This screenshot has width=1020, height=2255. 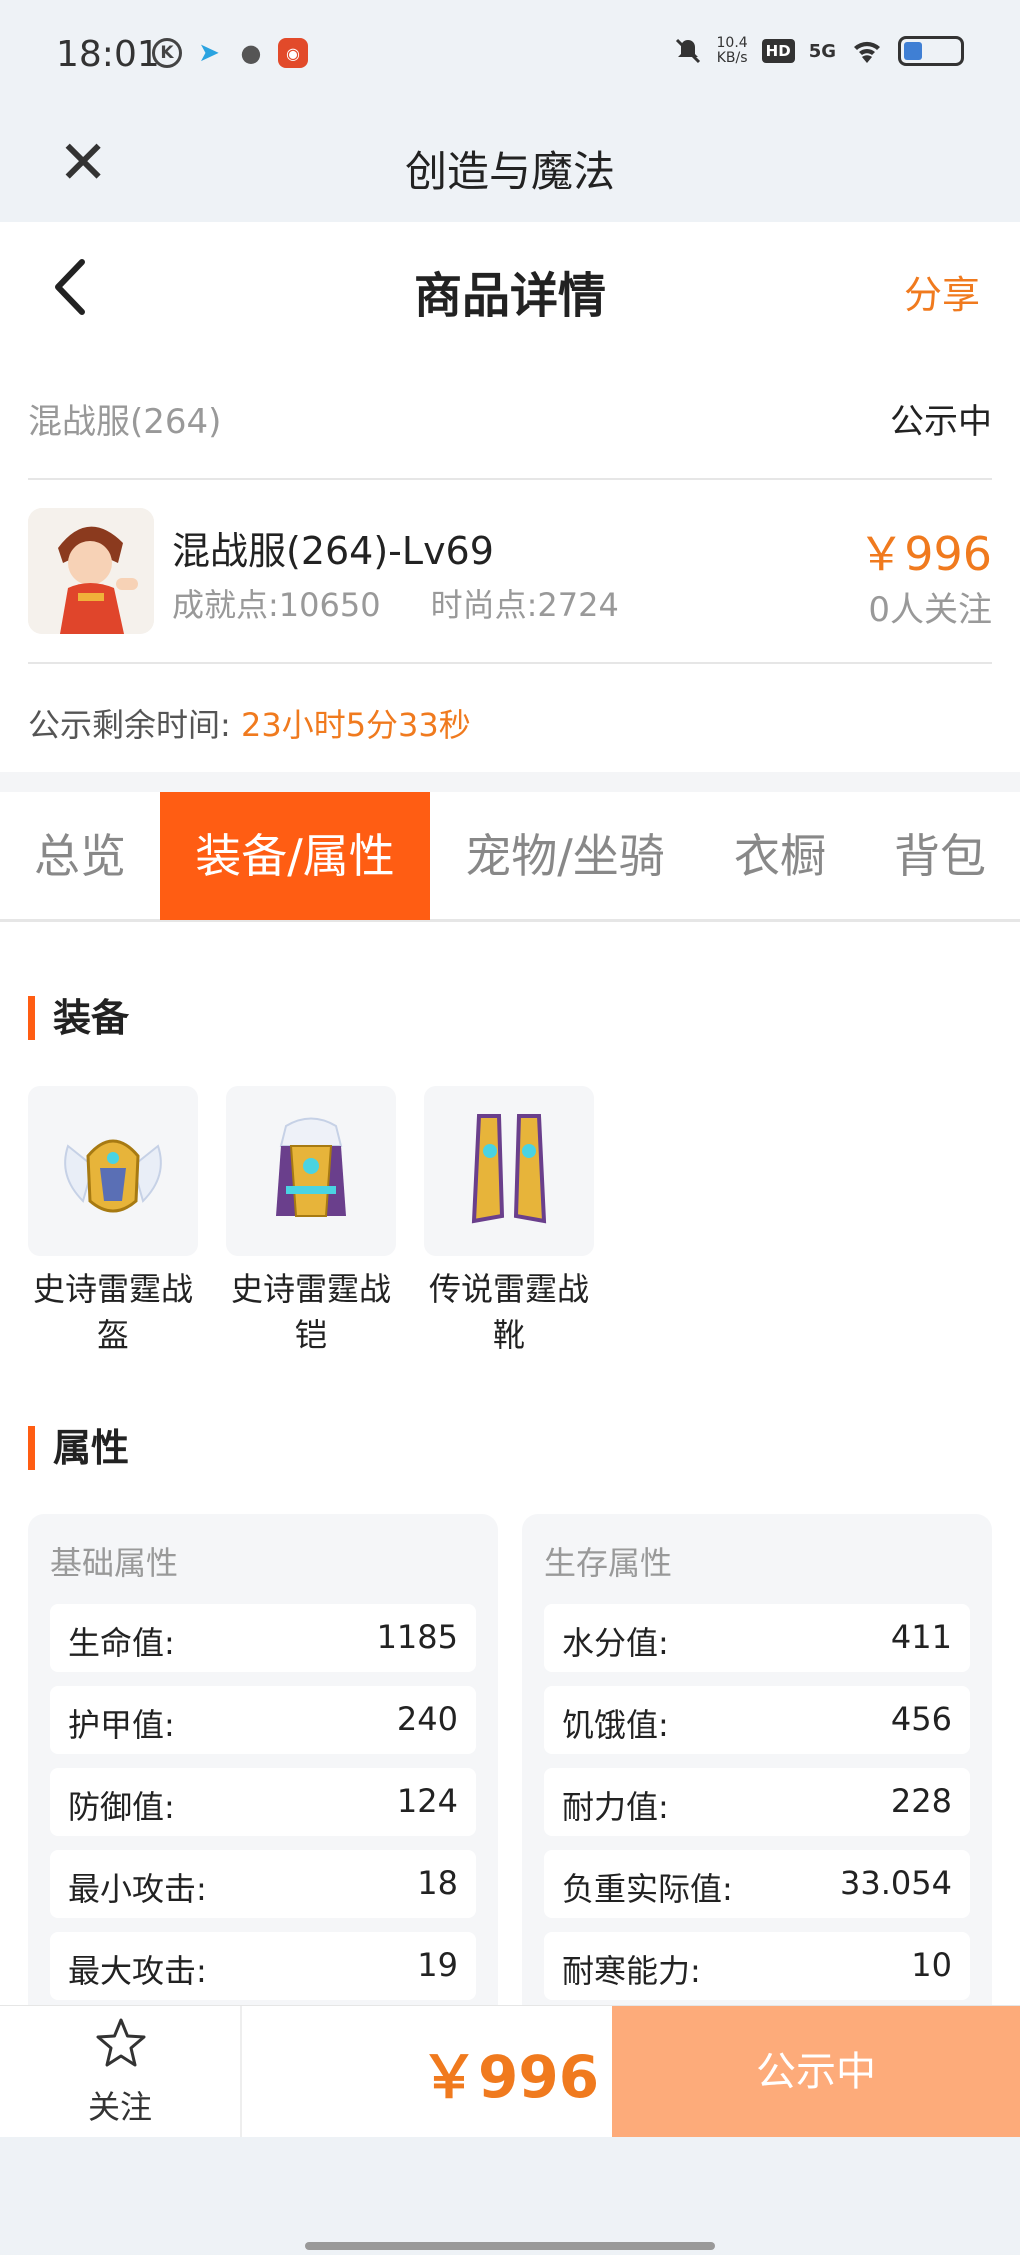 I want to click on attribute-value: 456, so click(x=921, y=1719).